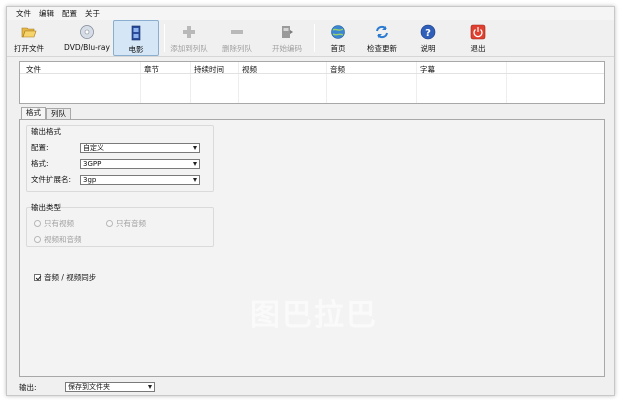 Image resolution: width=623 pixels, height=400 pixels. I want to click on disc-icon, so click(87, 32).